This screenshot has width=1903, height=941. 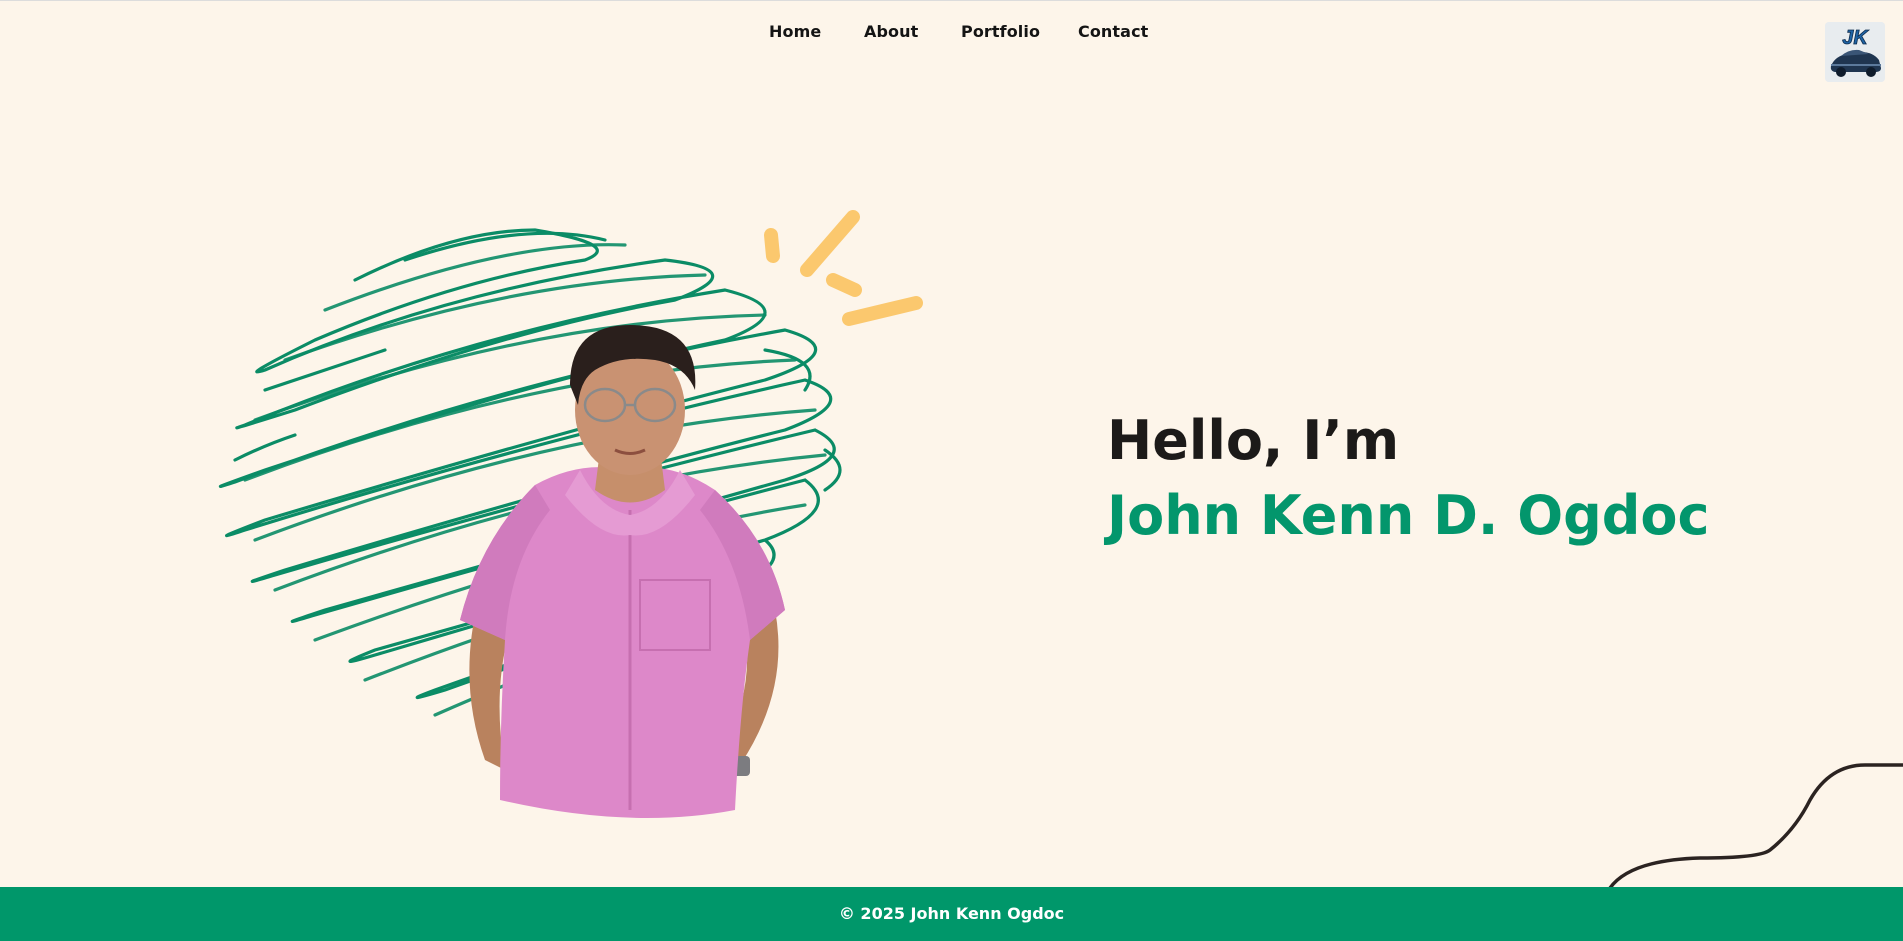 I want to click on logo-initials: JK, so click(x=1855, y=38).